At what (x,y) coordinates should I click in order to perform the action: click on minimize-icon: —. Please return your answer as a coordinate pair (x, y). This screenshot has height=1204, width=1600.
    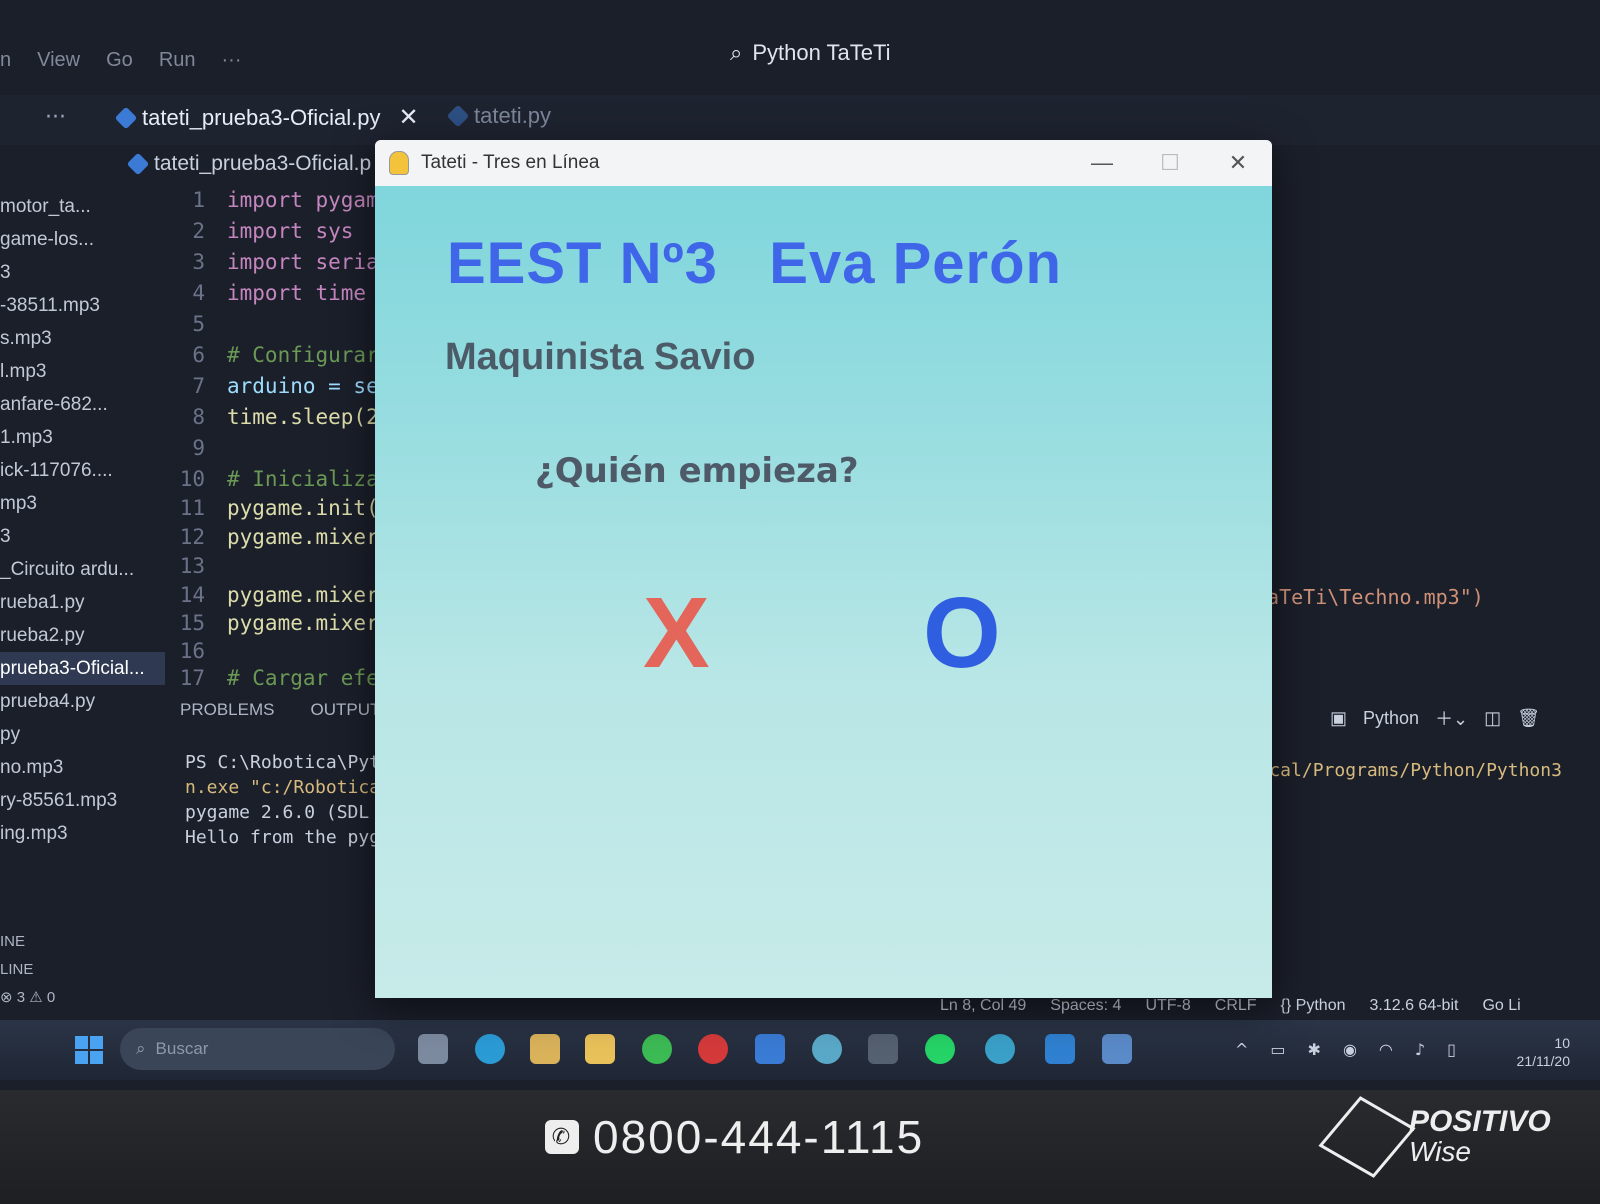
    Looking at the image, I should click on (1102, 163).